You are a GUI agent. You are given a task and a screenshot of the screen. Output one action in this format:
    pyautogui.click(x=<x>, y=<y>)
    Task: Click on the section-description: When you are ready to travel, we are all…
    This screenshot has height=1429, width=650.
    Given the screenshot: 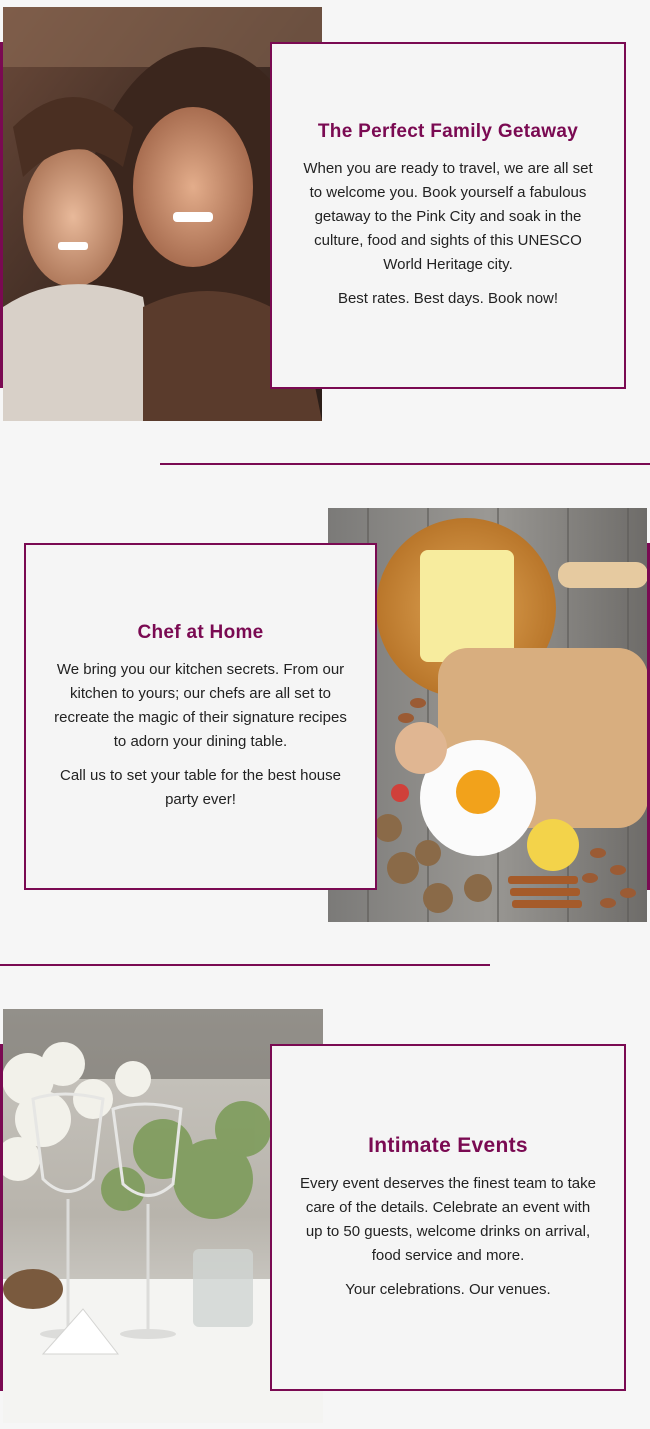 What is the action you would take?
    pyautogui.click(x=448, y=216)
    